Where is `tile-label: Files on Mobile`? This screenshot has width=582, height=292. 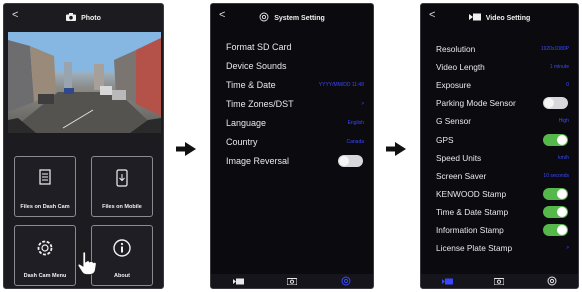 tile-label: Files on Mobile is located at coordinates (122, 207).